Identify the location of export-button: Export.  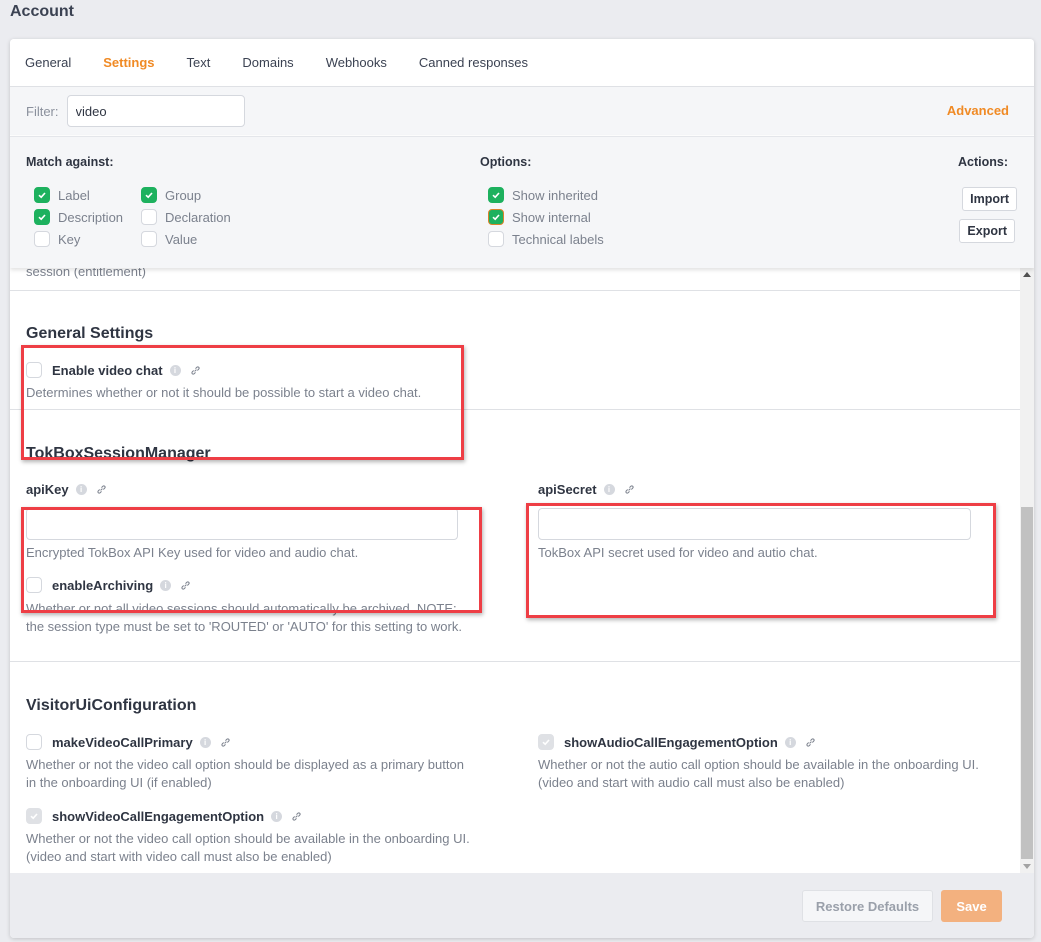
(987, 231).